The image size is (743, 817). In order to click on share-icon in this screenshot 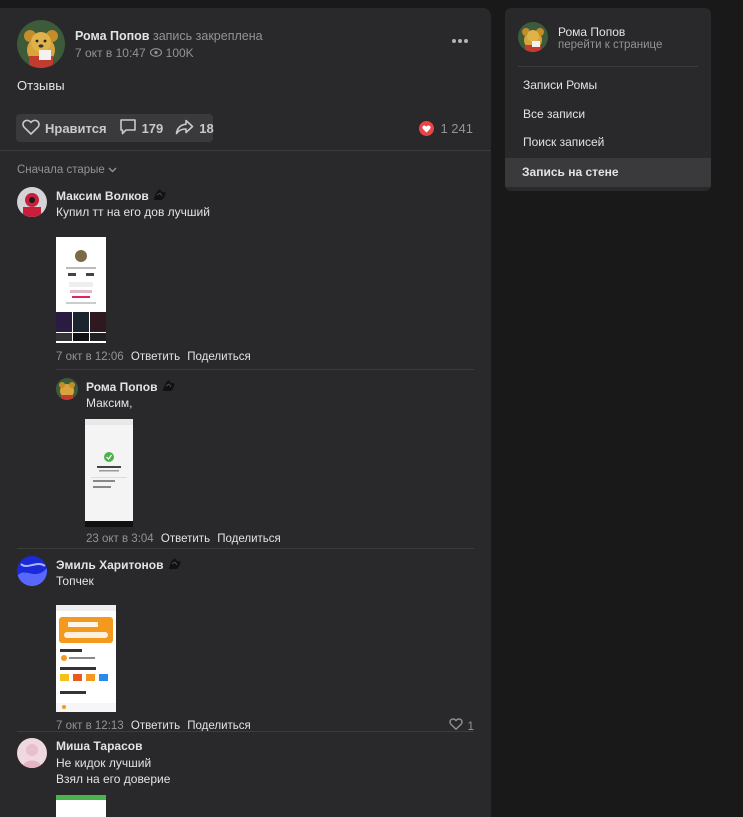, I will do `click(184, 128)`.